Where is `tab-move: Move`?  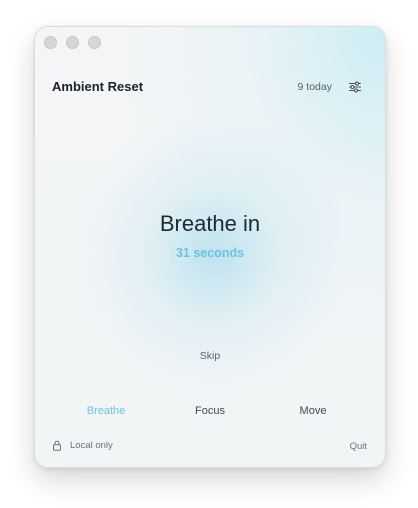
tab-move: Move is located at coordinates (313, 411).